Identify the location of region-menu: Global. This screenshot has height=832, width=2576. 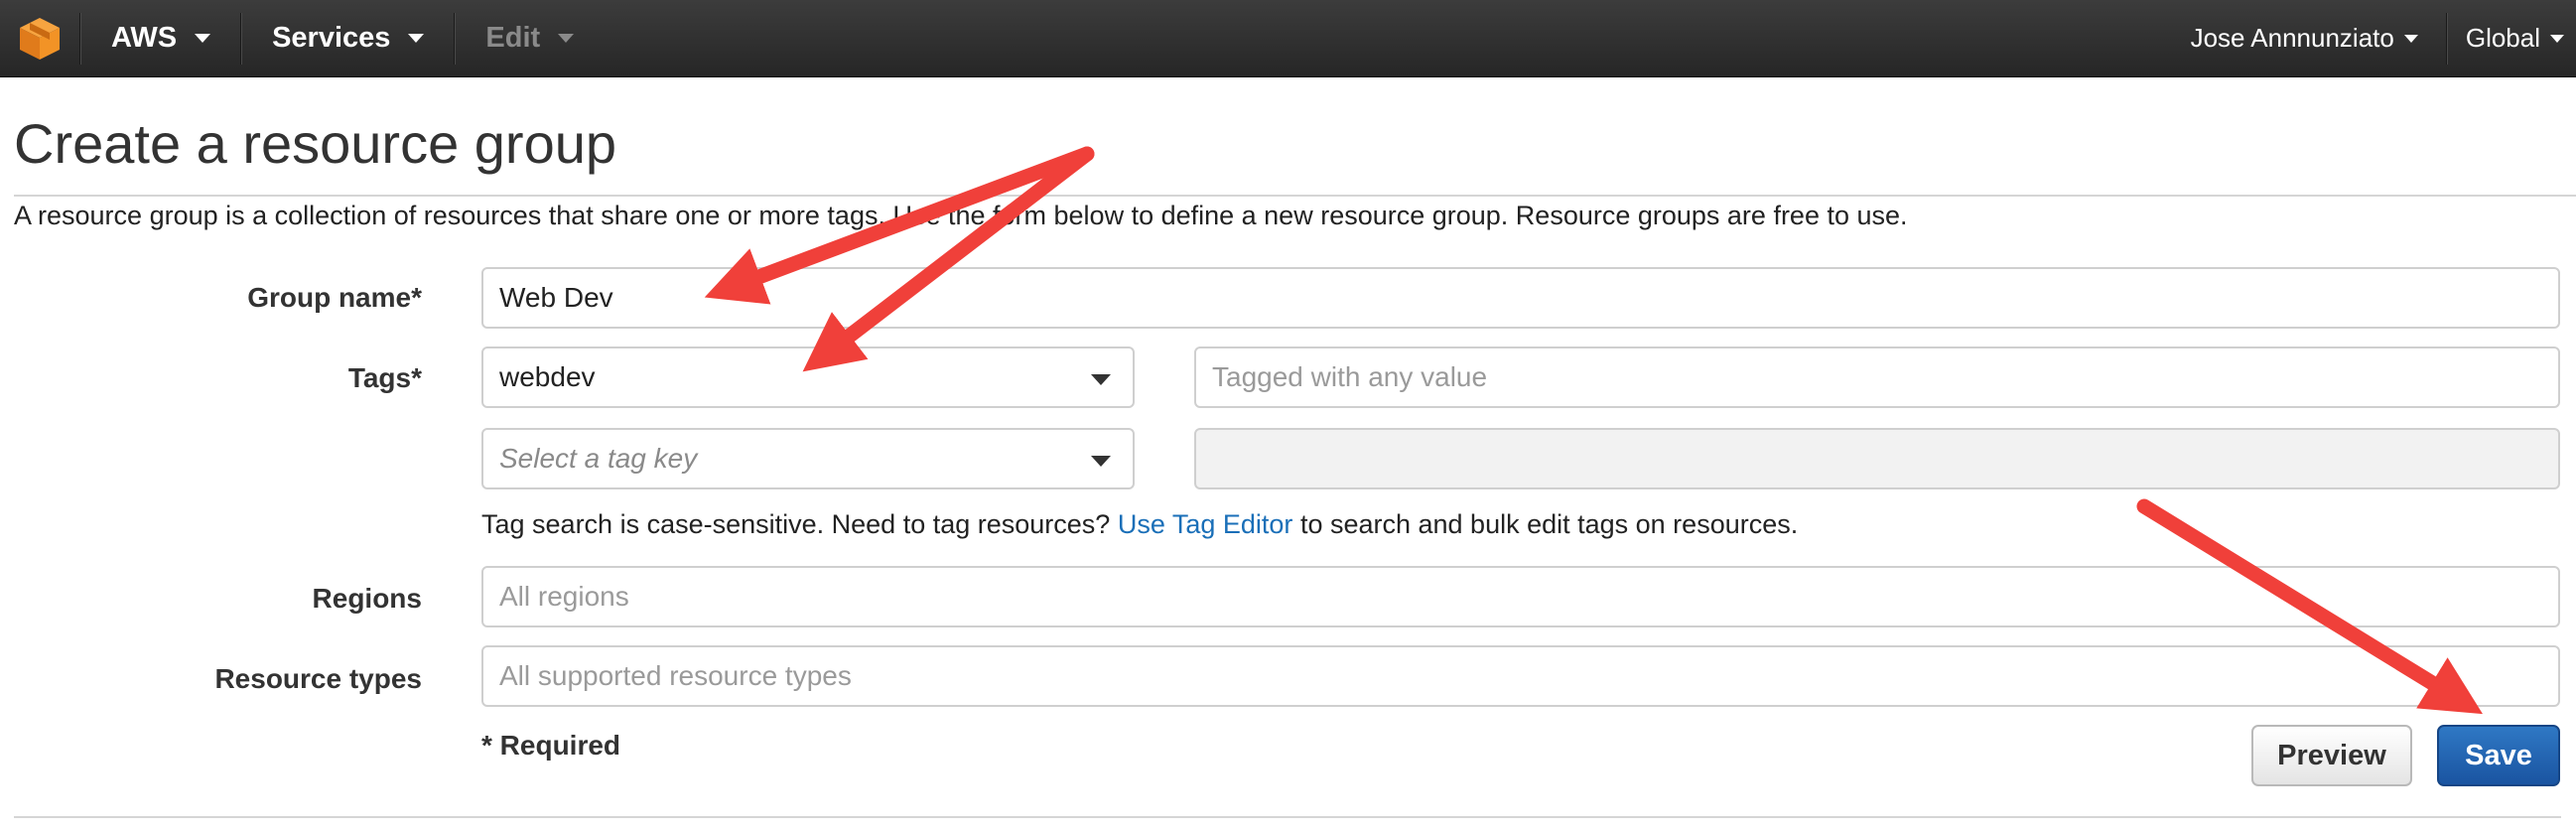
(2512, 38).